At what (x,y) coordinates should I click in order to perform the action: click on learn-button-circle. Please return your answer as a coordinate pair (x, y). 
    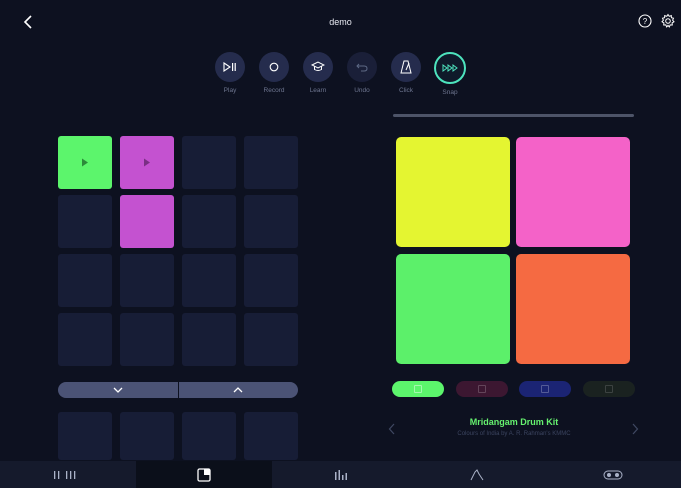
    Looking at the image, I should click on (318, 67).